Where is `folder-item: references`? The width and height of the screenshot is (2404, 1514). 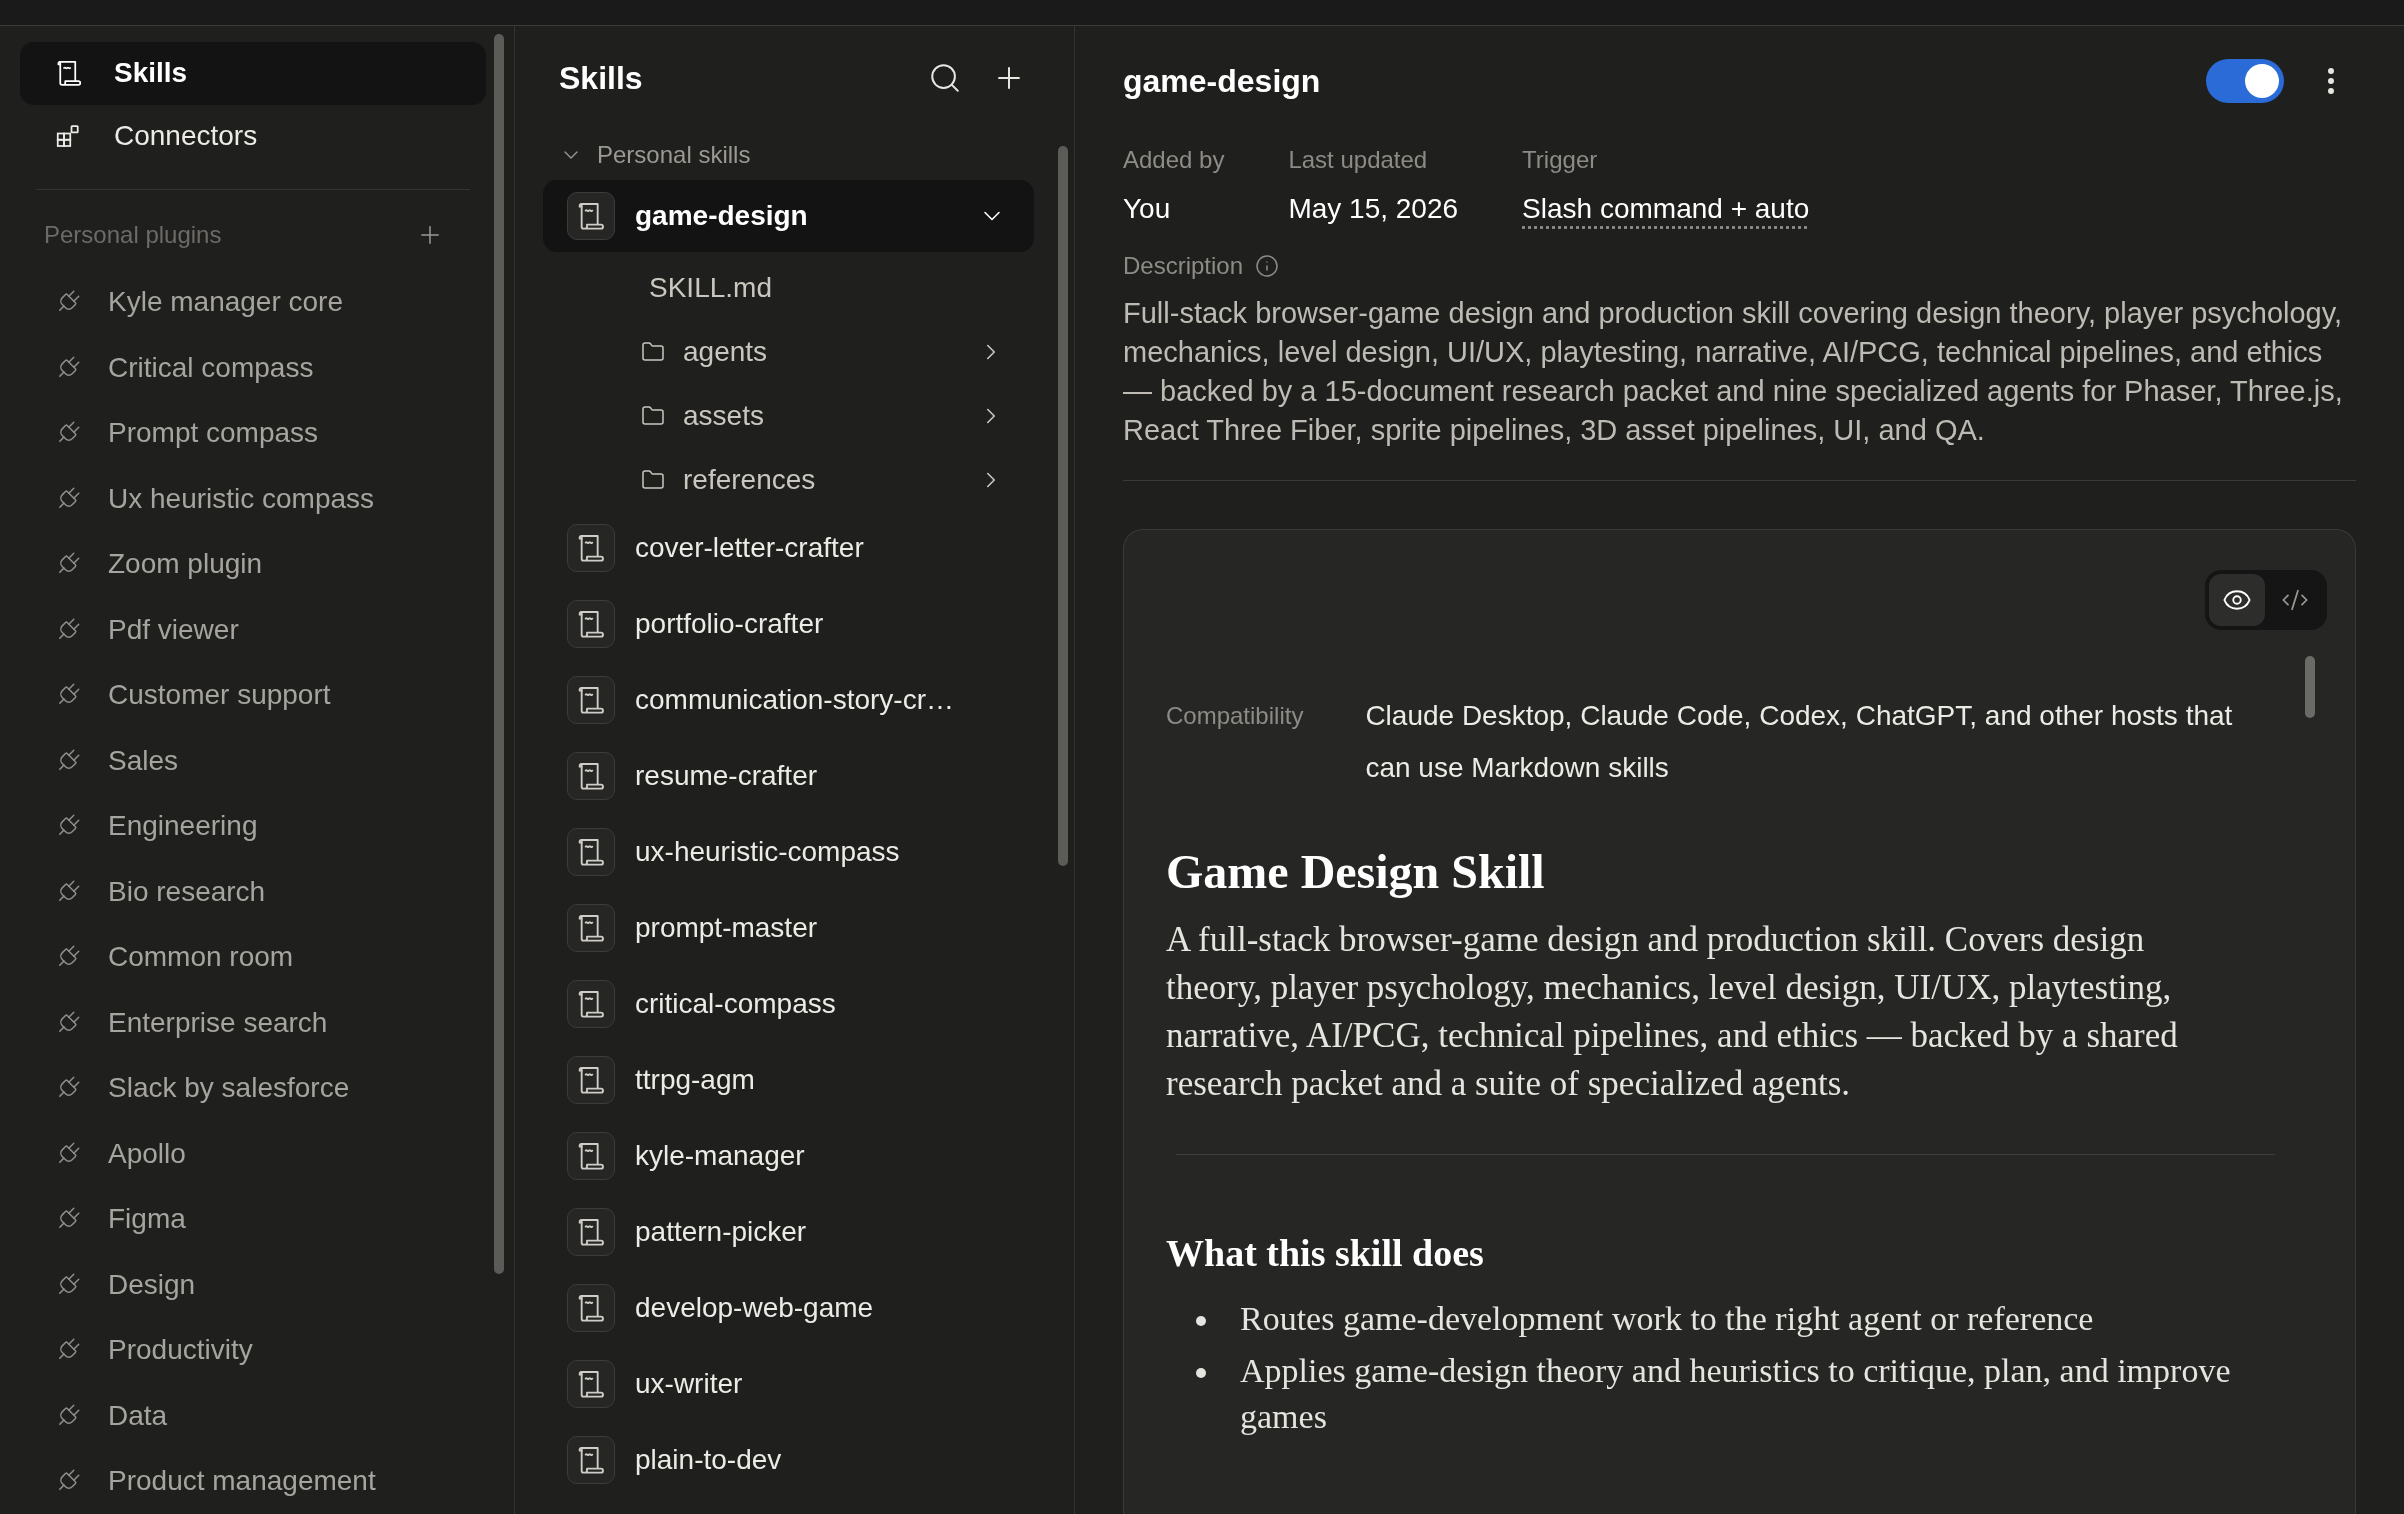 folder-item: references is located at coordinates (788, 480).